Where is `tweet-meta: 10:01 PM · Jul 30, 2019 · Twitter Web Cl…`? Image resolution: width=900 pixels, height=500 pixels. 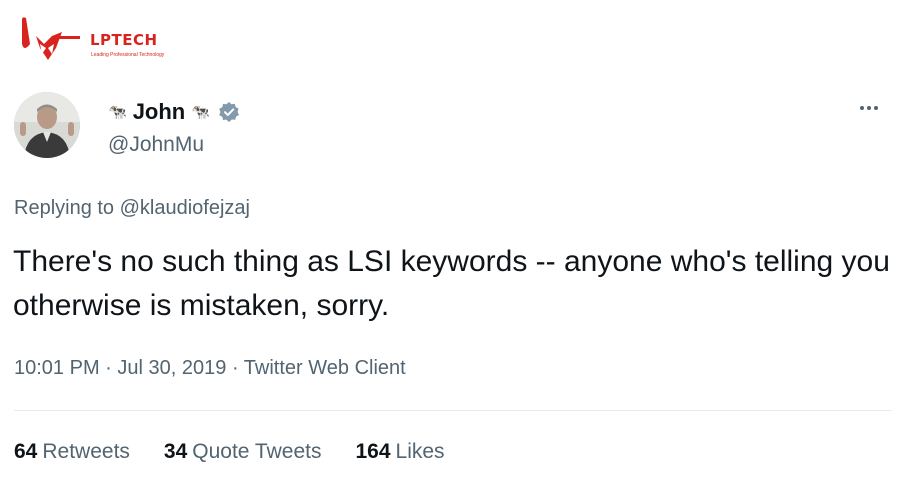
tweet-meta: 10:01 PM · Jul 30, 2019 · Twitter Web Cl… is located at coordinates (210, 368).